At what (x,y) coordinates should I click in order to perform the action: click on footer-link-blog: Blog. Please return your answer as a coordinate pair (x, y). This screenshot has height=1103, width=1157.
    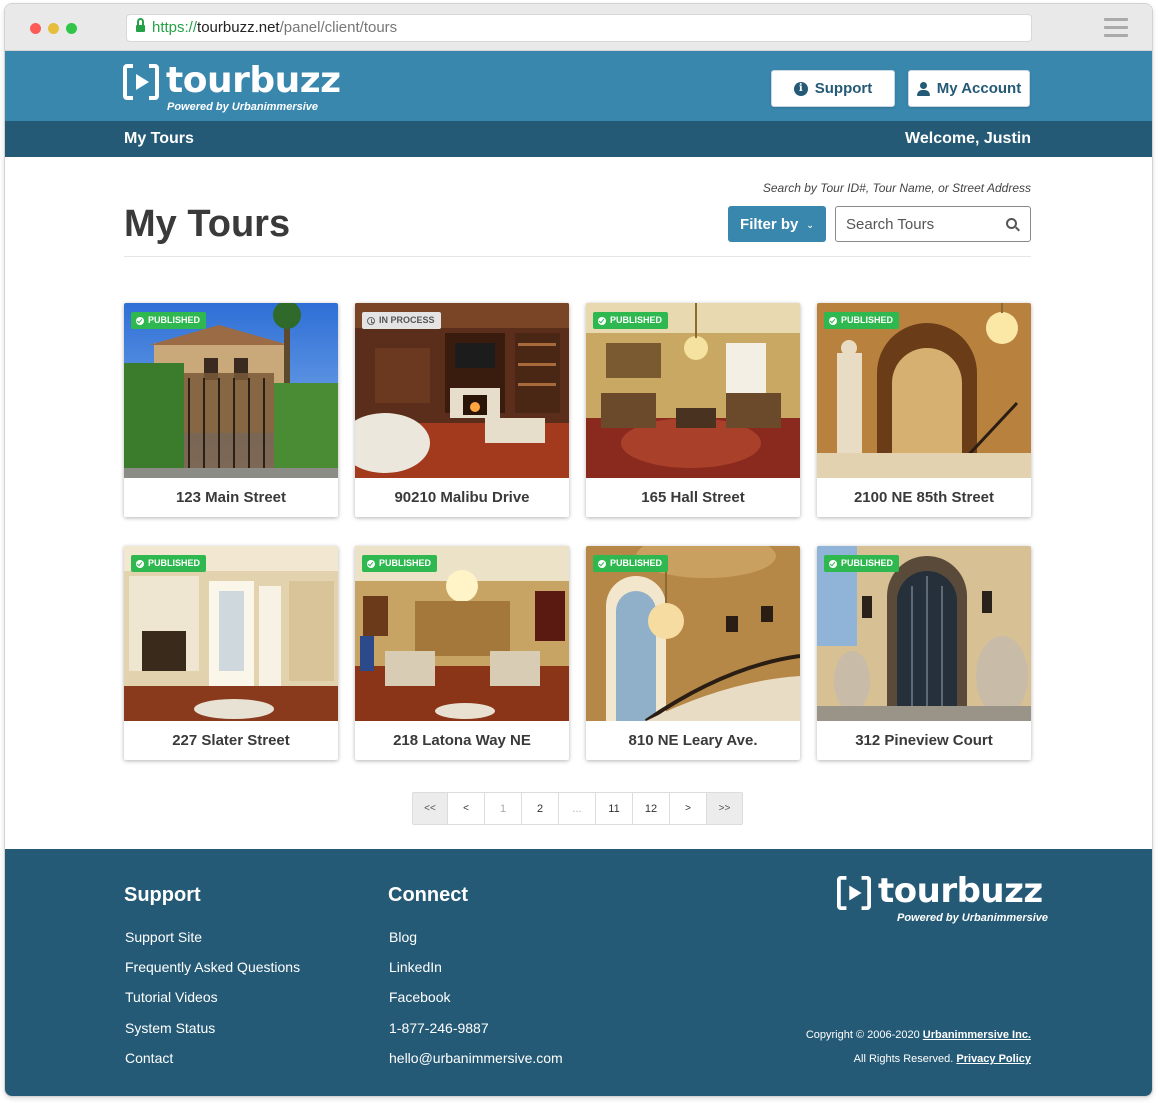
    Looking at the image, I should click on (403, 937).